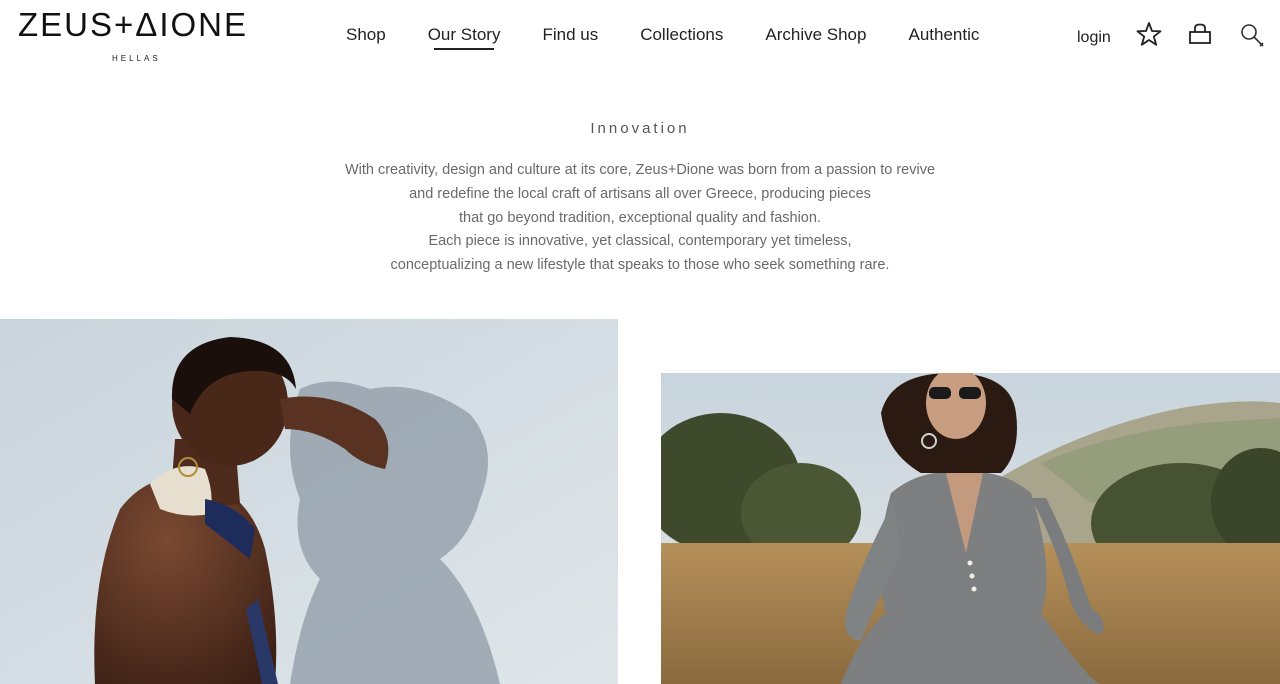  What do you see at coordinates (464, 37) in the screenshot?
I see `nav-item-our-story: Our Story` at bounding box center [464, 37].